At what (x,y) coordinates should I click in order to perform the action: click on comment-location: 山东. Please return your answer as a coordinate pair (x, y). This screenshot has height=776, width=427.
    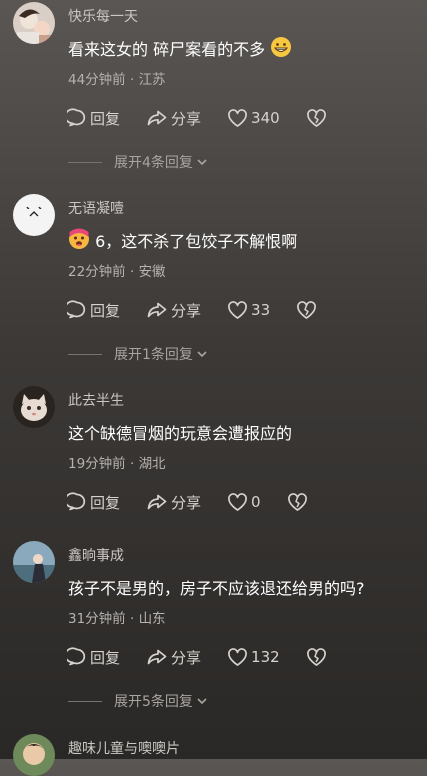
    Looking at the image, I should click on (152, 619).